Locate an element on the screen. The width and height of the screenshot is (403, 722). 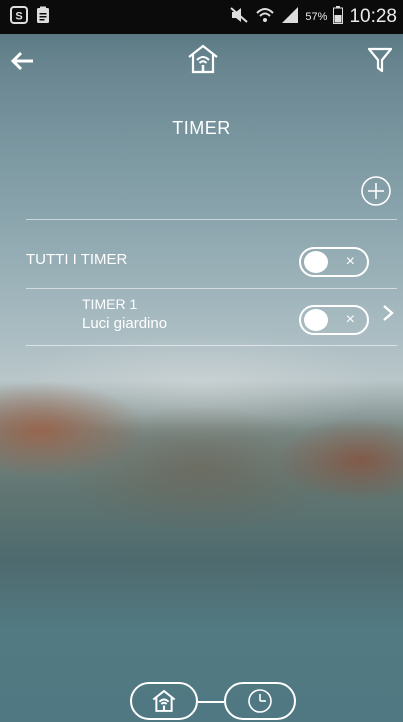
app-bar is located at coordinates (201, 62).